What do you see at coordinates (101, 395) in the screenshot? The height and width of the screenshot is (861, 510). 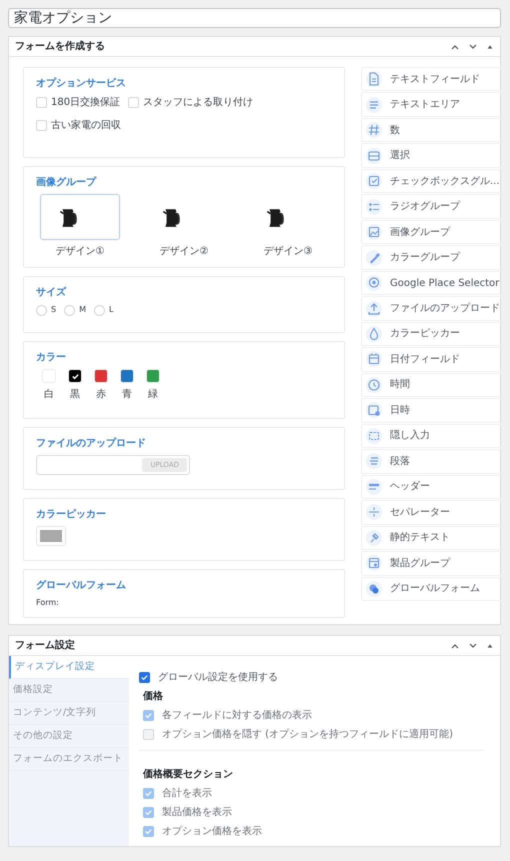 I see `swatch-label: 赤` at bounding box center [101, 395].